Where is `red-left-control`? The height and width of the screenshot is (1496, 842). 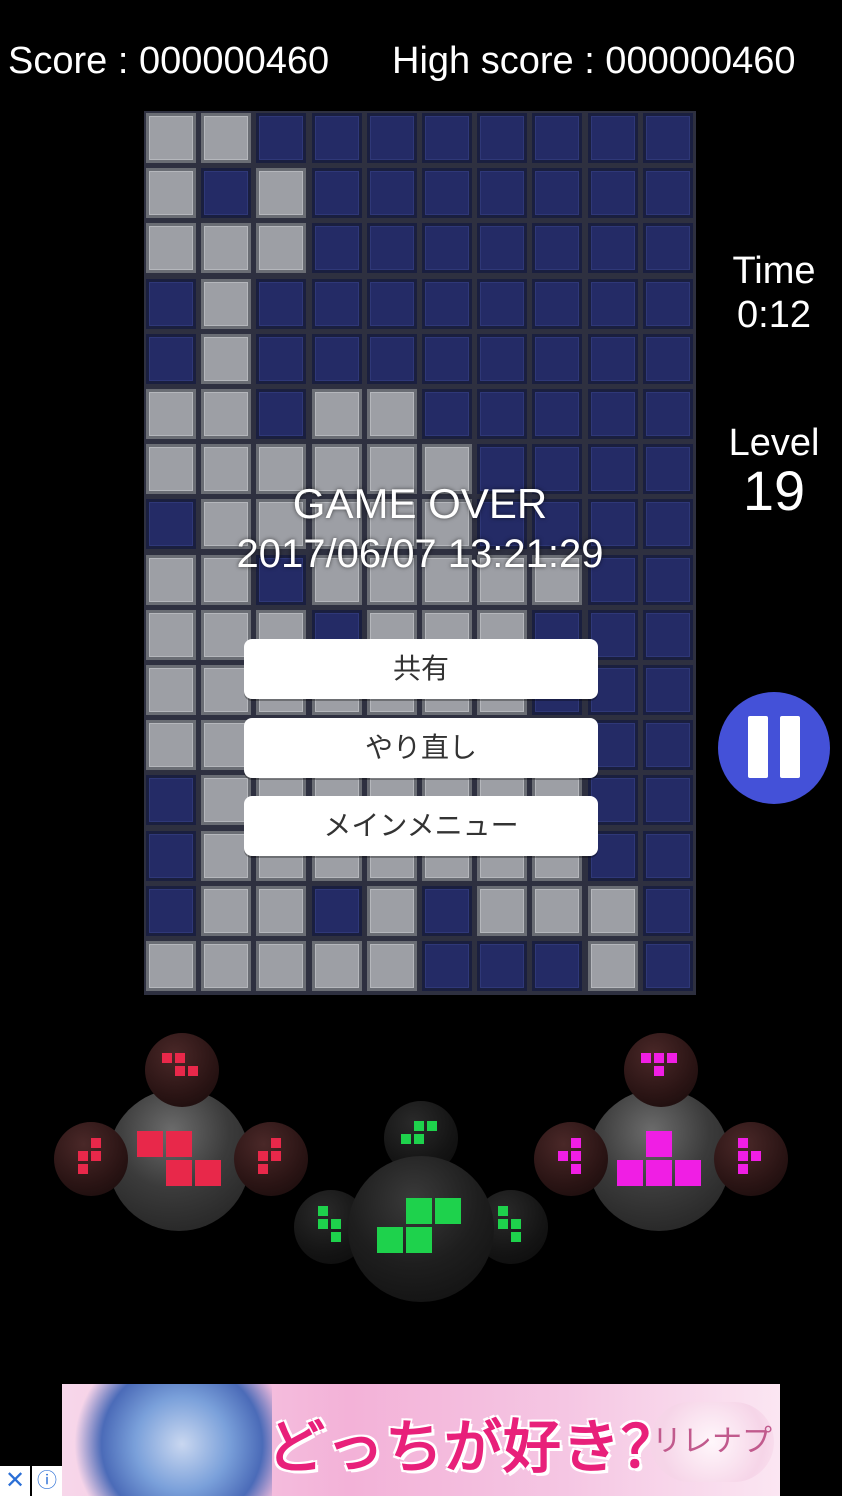
red-left-control is located at coordinates (91, 1159).